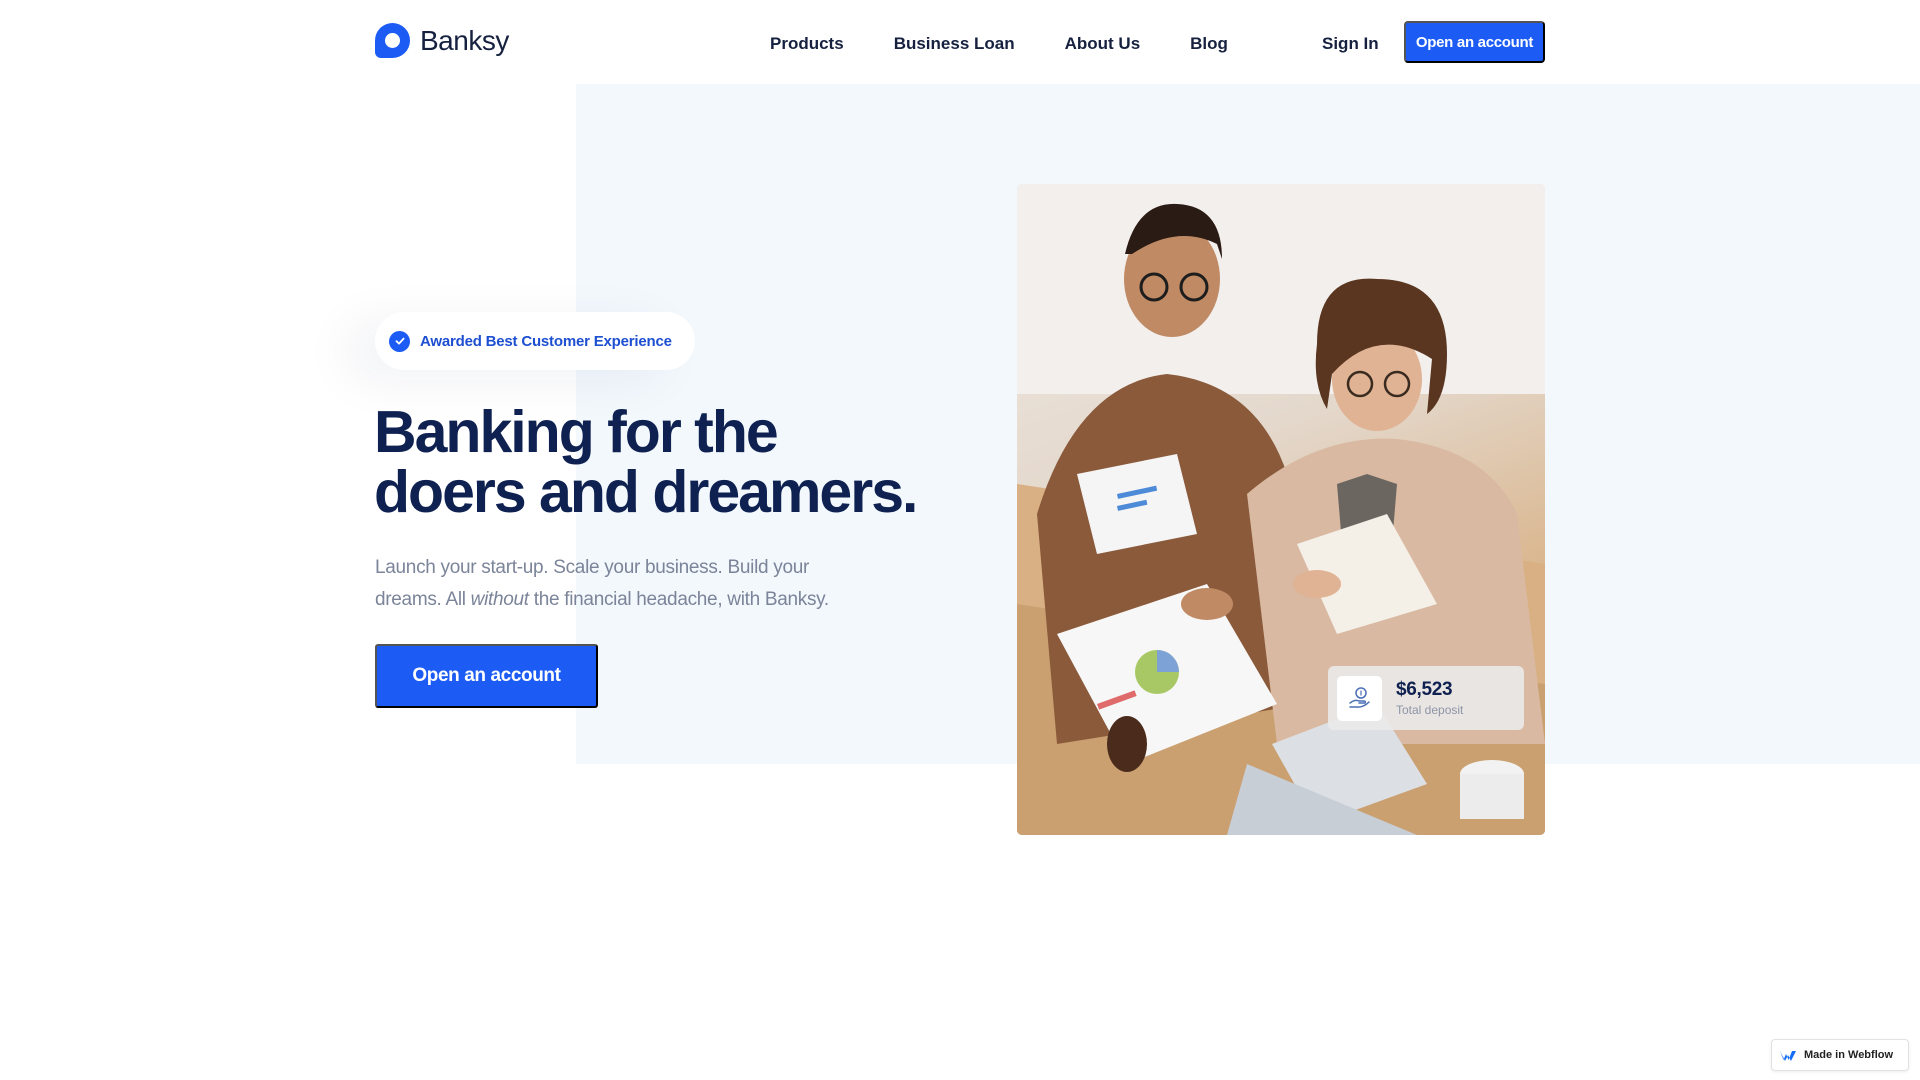  I want to click on made-in-webflow-badge: Made in Webflow, so click(1840, 1055).